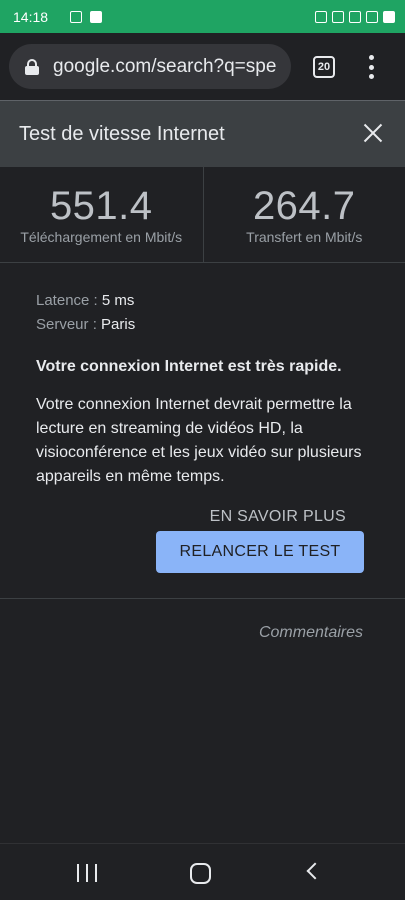 The height and width of the screenshot is (900, 405). Describe the element at coordinates (31, 16) in the screenshot. I see `status-time: 14:18` at that location.